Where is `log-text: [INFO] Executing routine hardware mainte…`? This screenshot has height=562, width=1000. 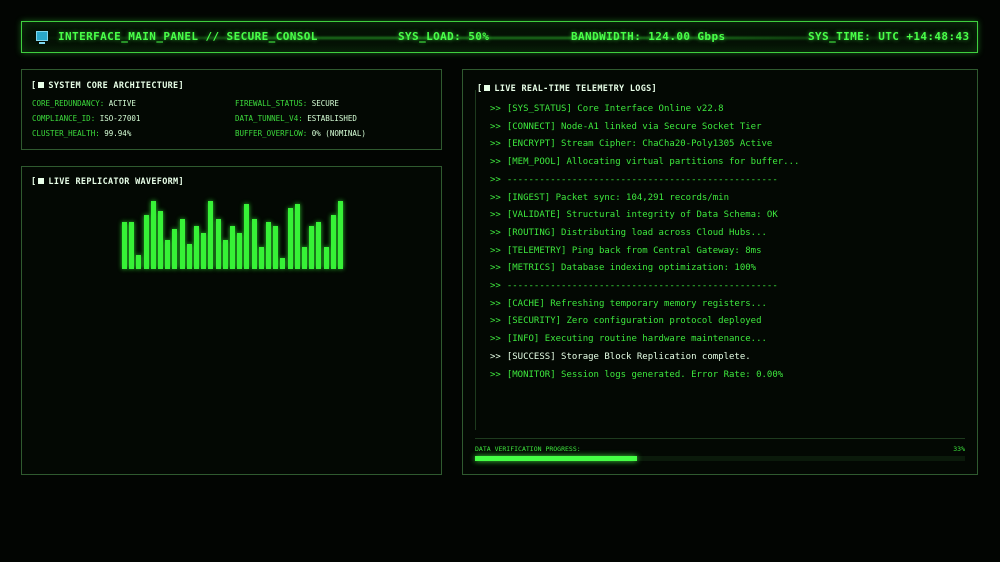
log-text: [INFO] Executing routine hardware mainte… is located at coordinates (636, 339).